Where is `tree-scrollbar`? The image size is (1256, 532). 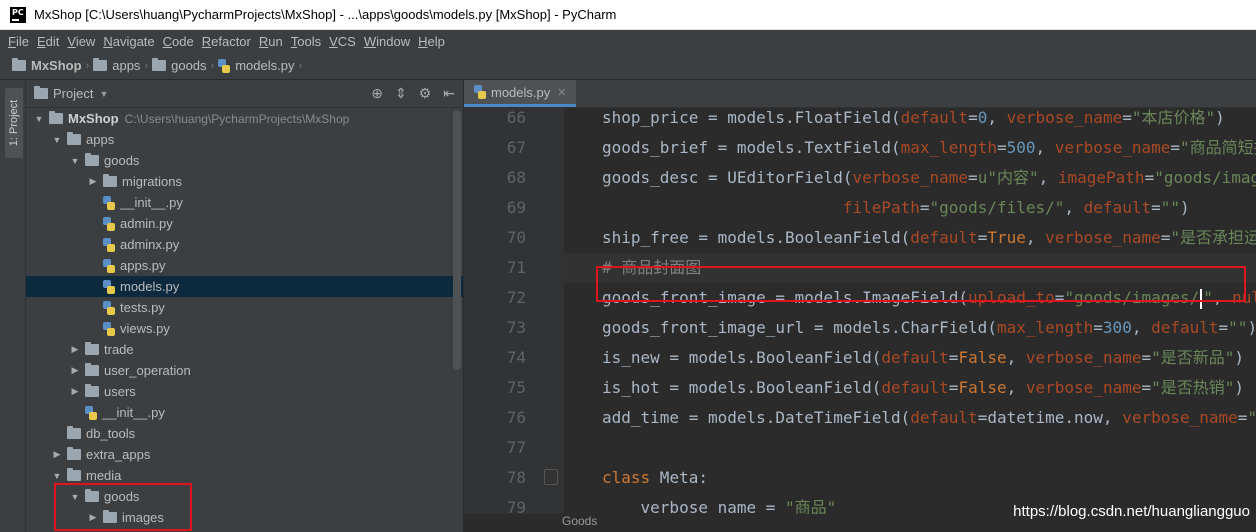 tree-scrollbar is located at coordinates (457, 240).